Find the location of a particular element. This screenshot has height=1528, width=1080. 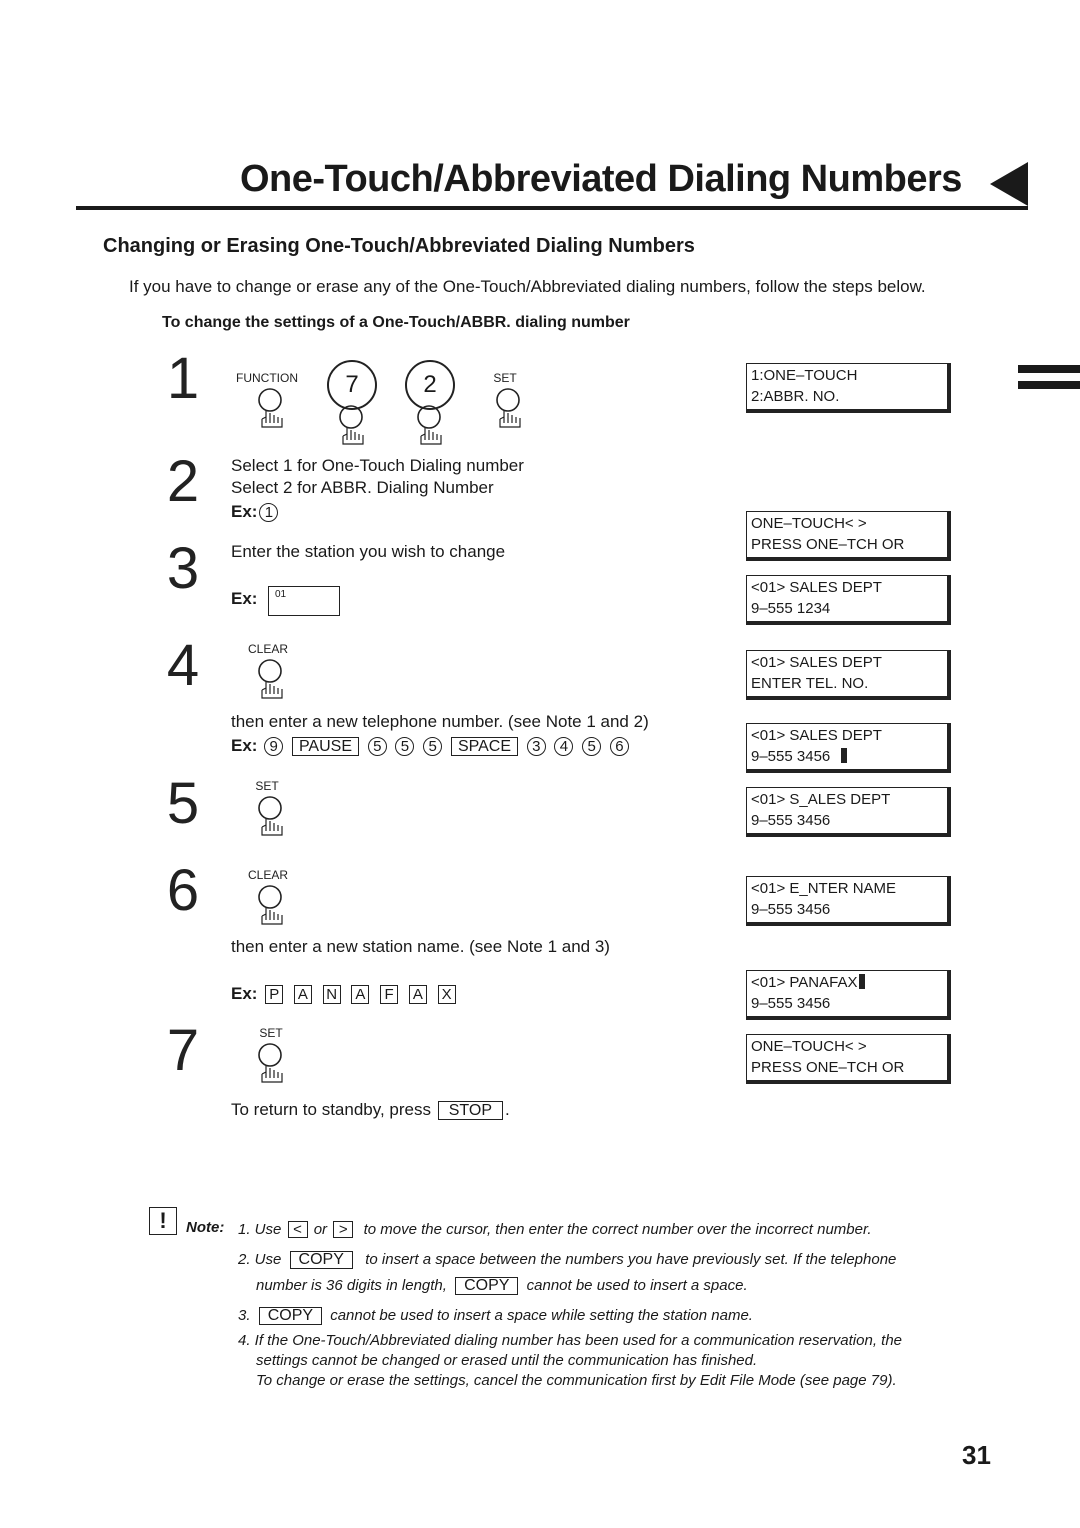

lcd-display: <01> SALES DEPT 9–555 1234 is located at coordinates (848, 600).